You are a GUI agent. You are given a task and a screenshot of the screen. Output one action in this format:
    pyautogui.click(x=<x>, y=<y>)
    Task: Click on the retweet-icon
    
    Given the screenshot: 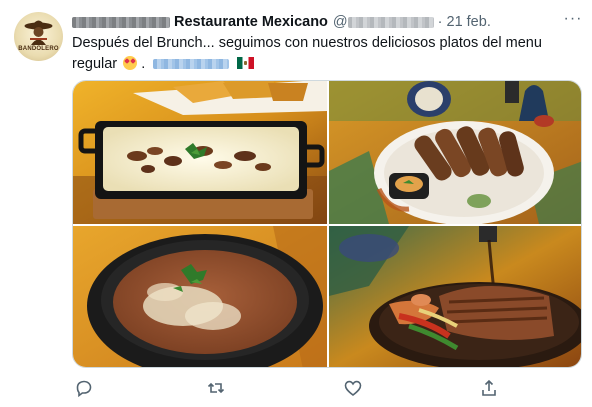 What is the action you would take?
    pyautogui.click(x=216, y=388)
    